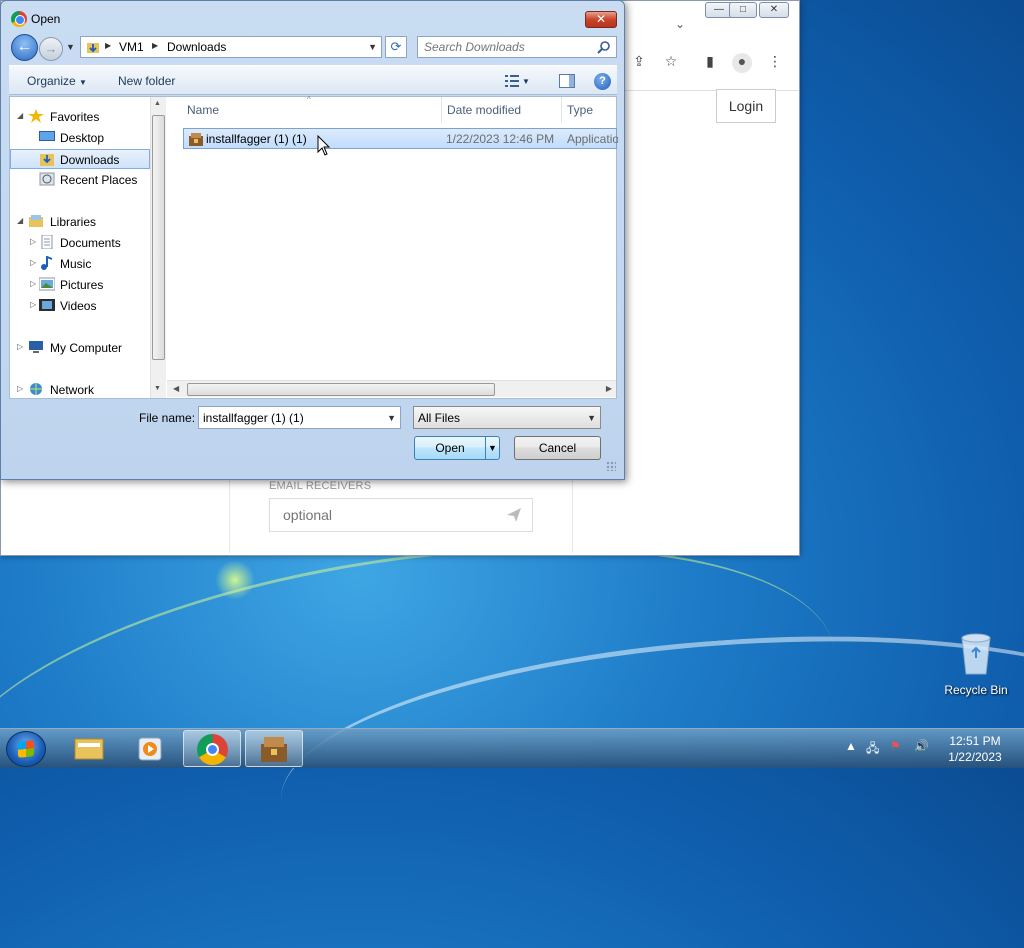 Image resolution: width=1024 pixels, height=948 pixels. I want to click on side-panel-icon: ▮, so click(710, 63).